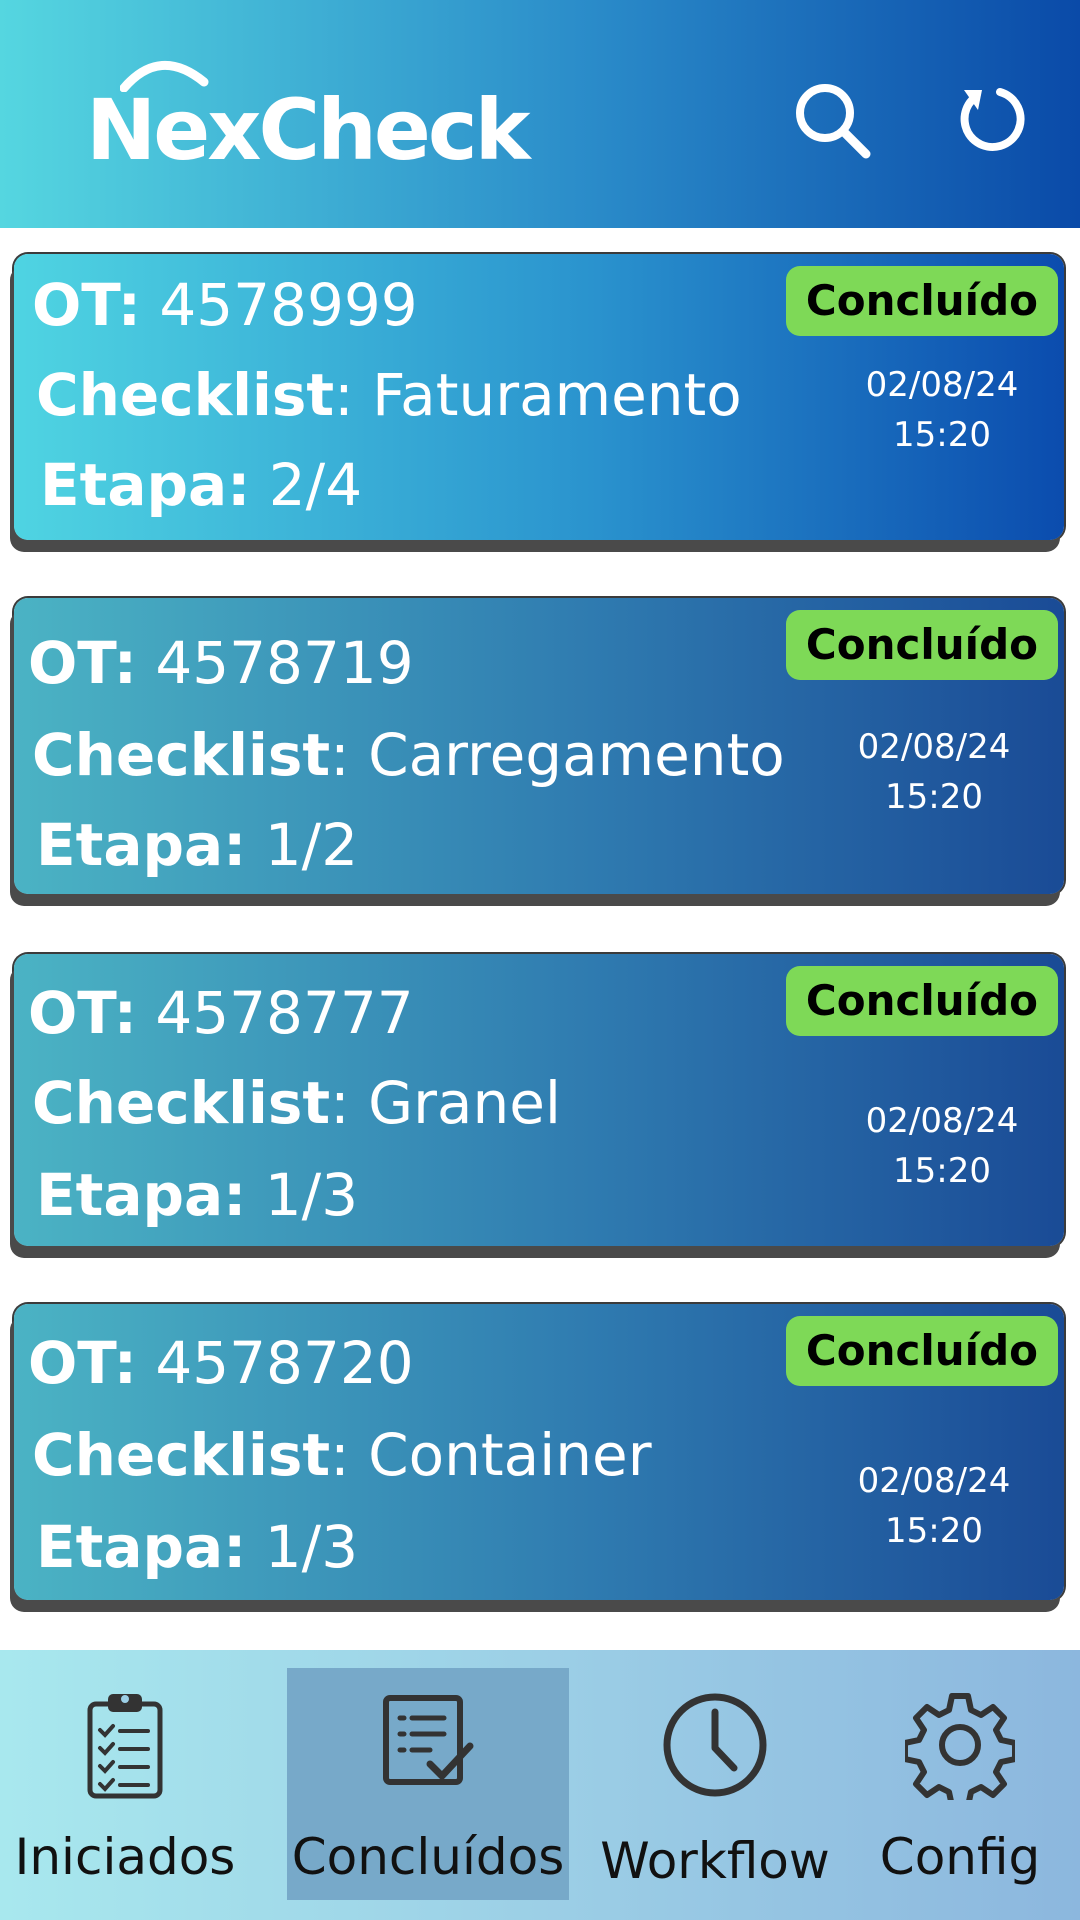  I want to click on ot-line: OT: 4578720, so click(221, 1363).